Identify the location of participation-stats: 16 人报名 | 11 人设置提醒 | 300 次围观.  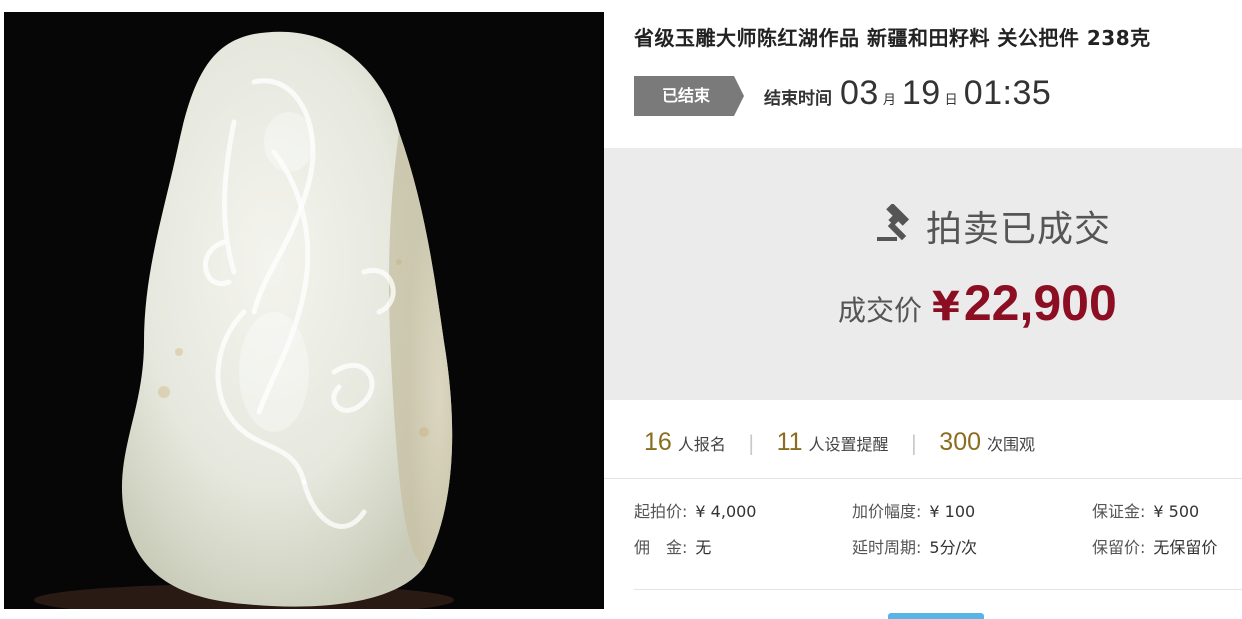
(839, 442).